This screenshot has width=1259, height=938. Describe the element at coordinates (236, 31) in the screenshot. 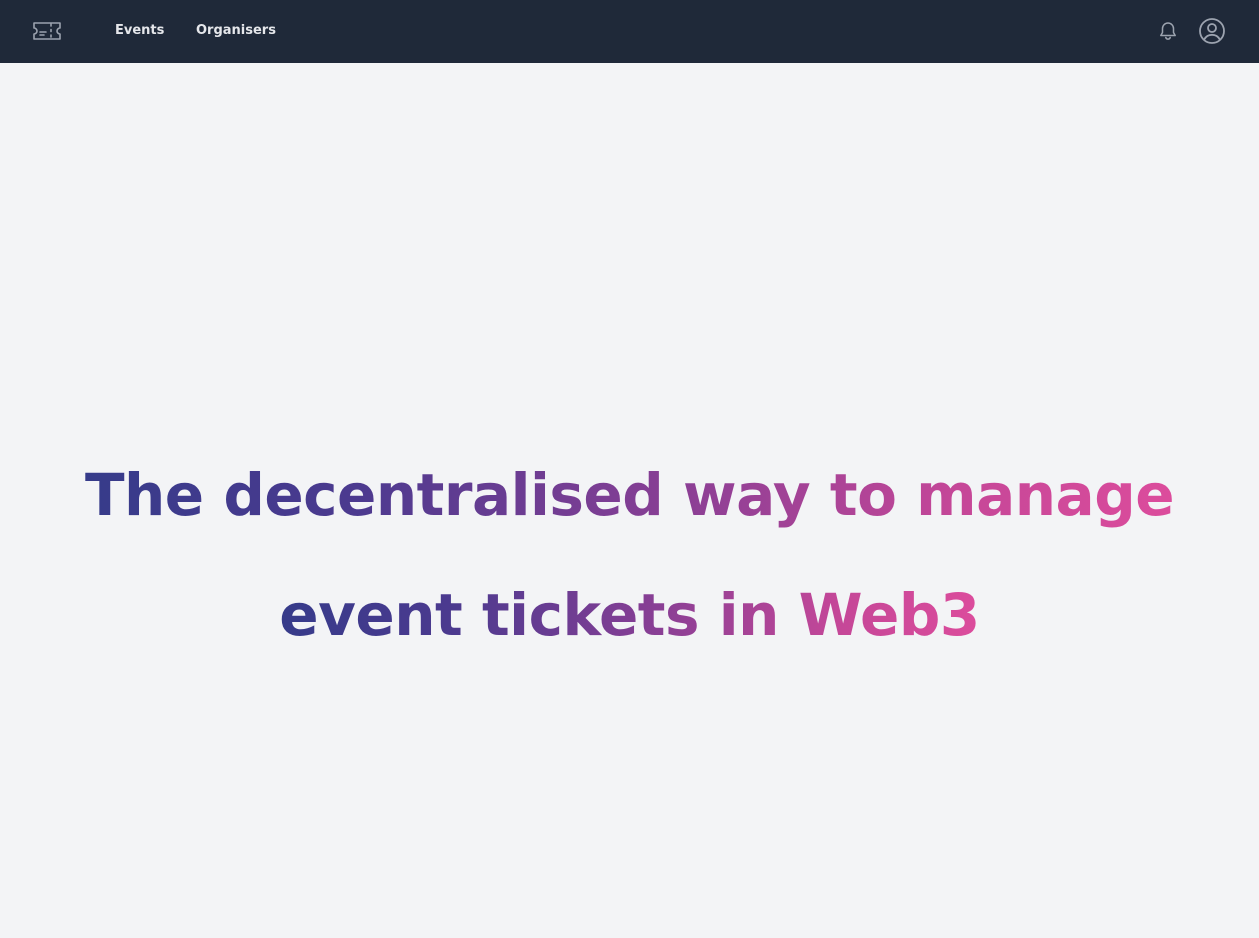

I see `nav-link-organisers: Organisers` at that location.